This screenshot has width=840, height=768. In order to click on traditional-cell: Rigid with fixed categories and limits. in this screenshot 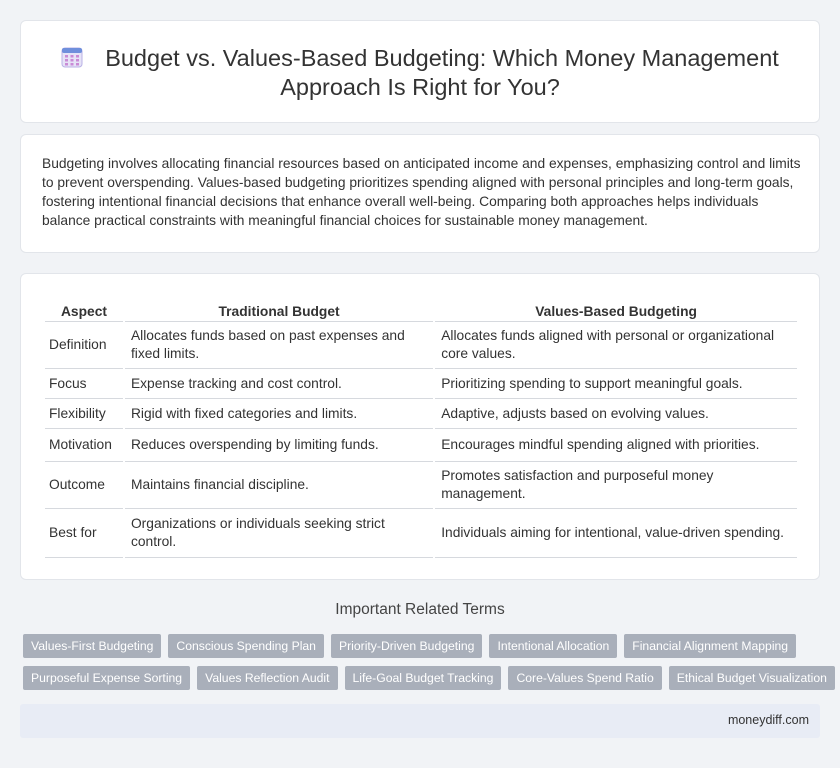, I will do `click(279, 414)`.